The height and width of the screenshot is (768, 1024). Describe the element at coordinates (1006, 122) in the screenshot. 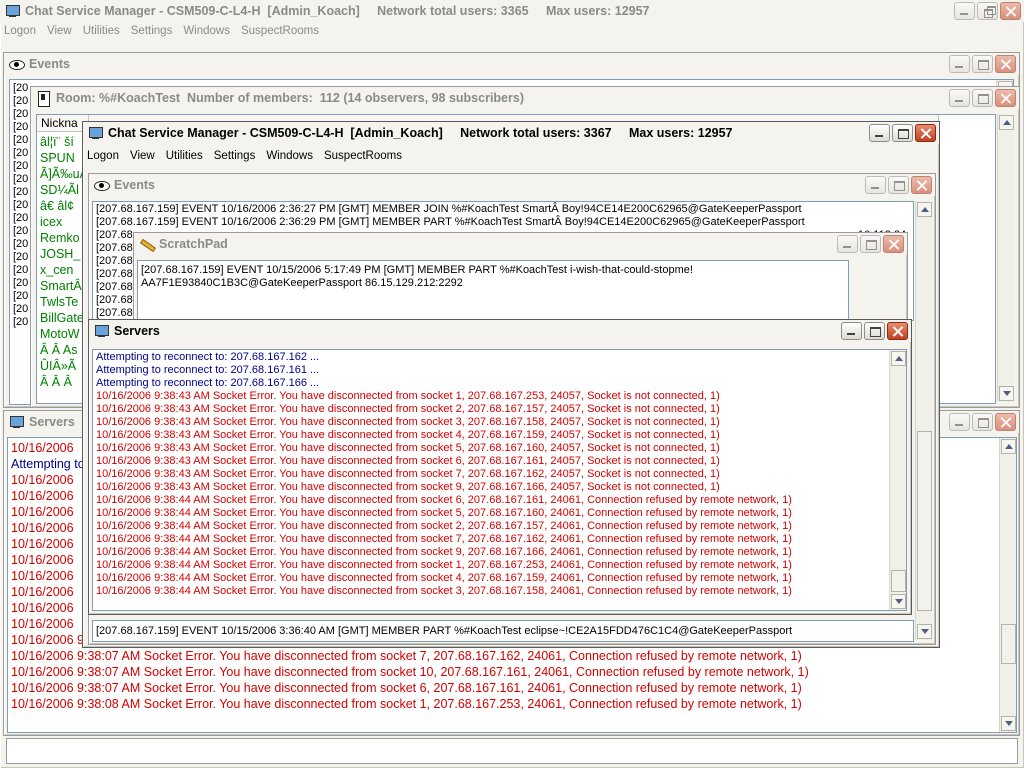

I see `room-scroll-up-icon` at that location.